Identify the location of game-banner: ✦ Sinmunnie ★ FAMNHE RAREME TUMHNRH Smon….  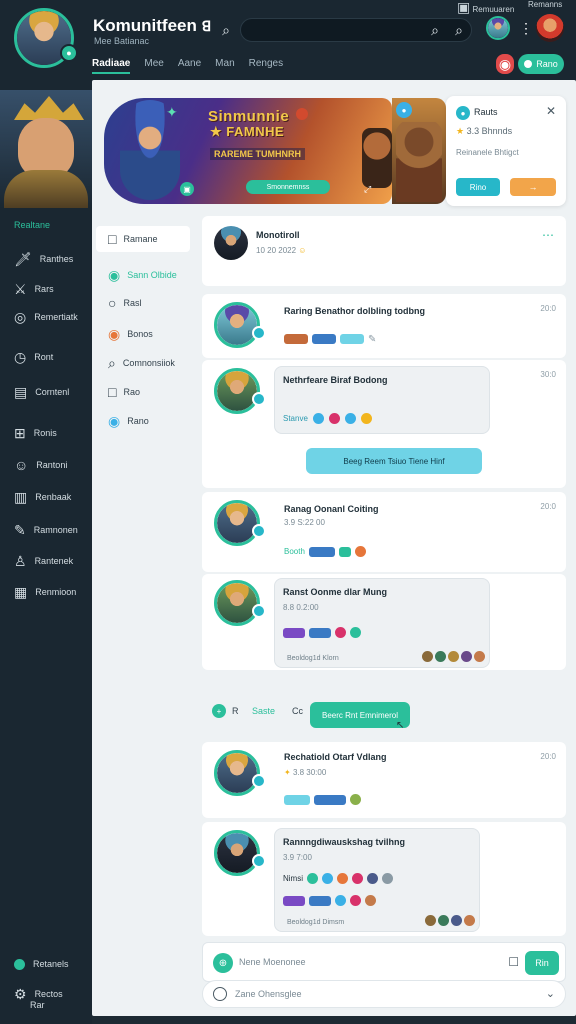
(248, 151).